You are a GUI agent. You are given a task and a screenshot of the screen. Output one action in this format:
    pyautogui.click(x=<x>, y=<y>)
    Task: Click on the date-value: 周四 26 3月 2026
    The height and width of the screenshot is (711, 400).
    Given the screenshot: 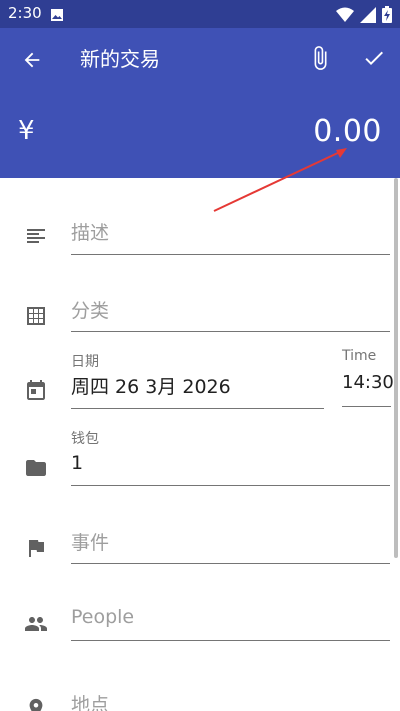 What is the action you would take?
    pyautogui.click(x=151, y=387)
    